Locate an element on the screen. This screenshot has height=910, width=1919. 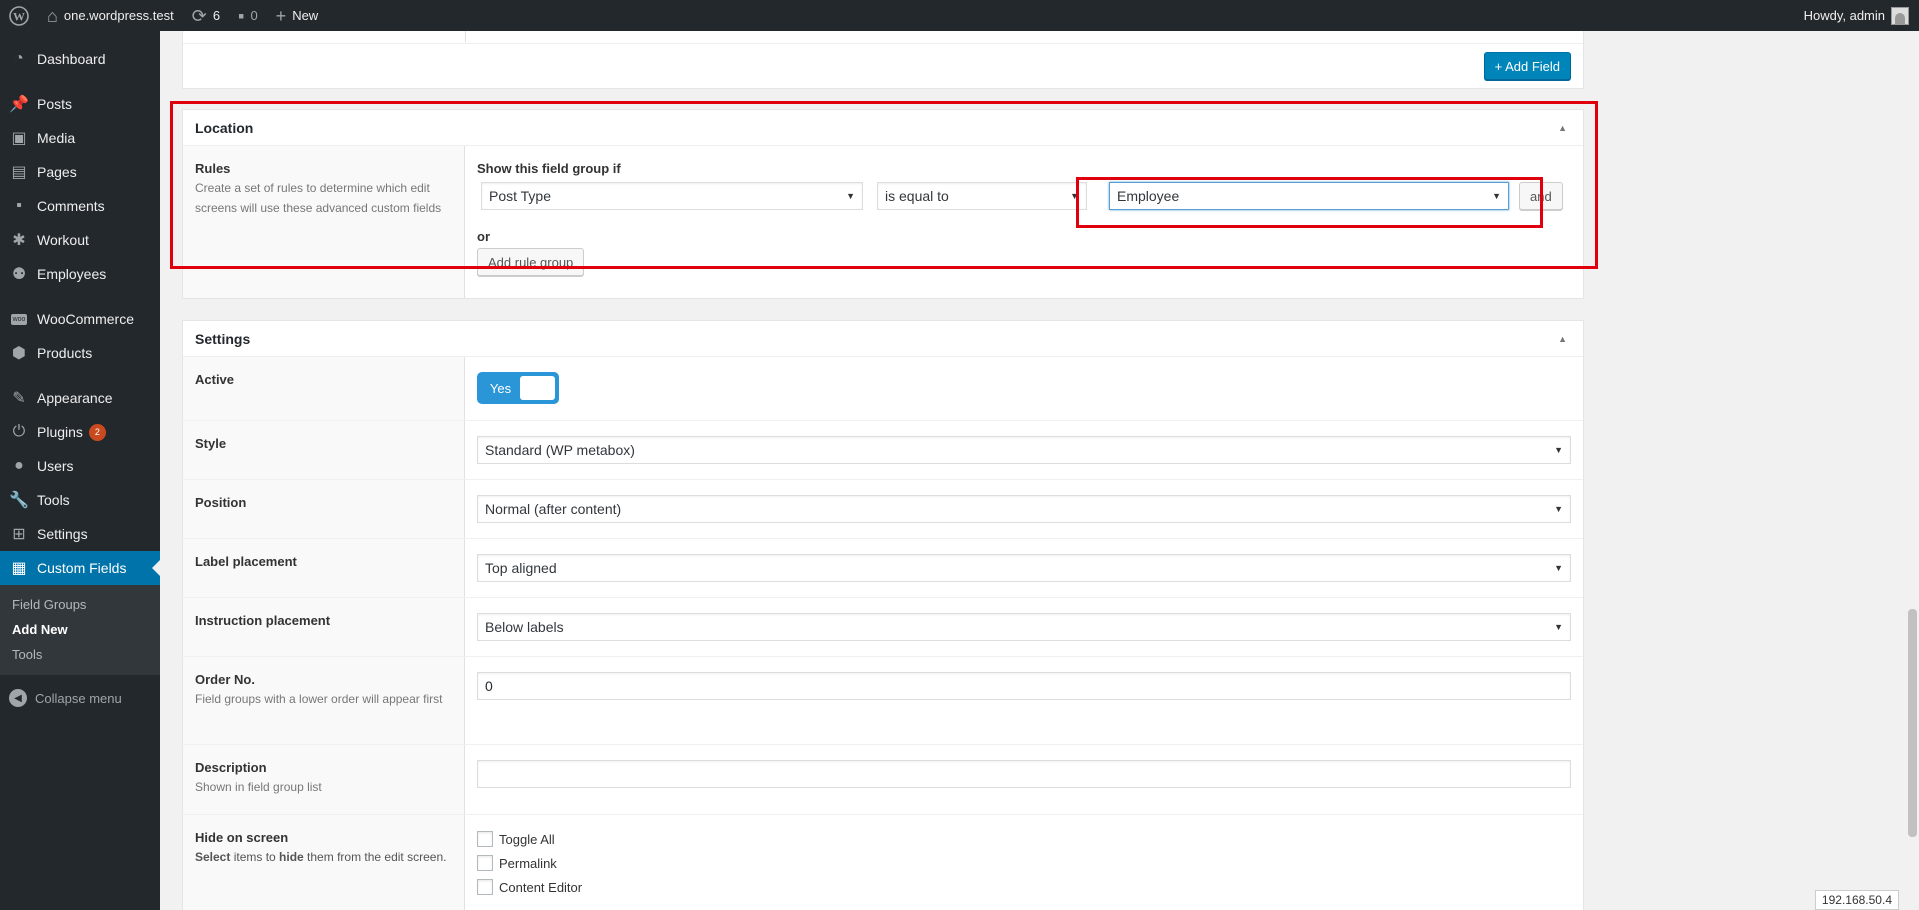
submenu-add-new: Add New is located at coordinates (80, 629).